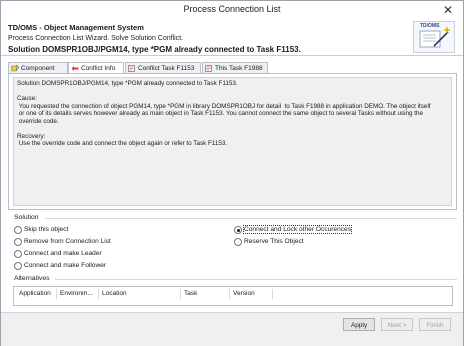 The image size is (464, 346). Describe the element at coordinates (166, 68) in the screenshot. I see `tab-label: Conflict Task F1153` at that location.